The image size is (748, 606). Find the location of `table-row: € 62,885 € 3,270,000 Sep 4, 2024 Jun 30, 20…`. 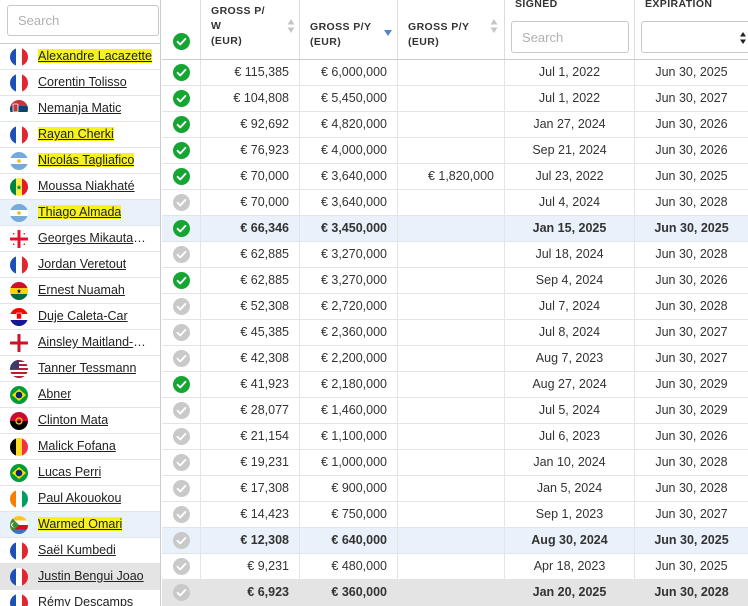

table-row: € 62,885 € 3,270,000 Sep 4, 2024 Jun 30, 20… is located at coordinates (455, 281).